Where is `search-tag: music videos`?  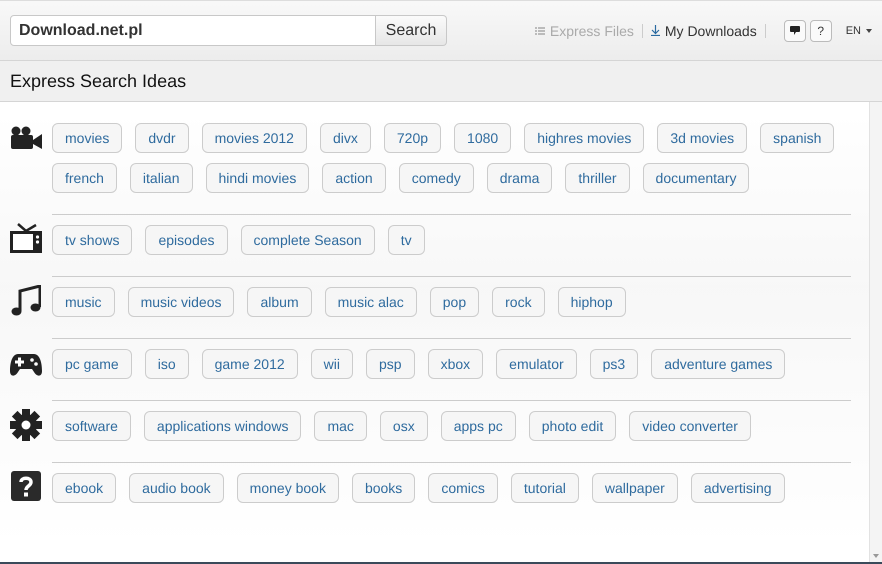 search-tag: music videos is located at coordinates (181, 302).